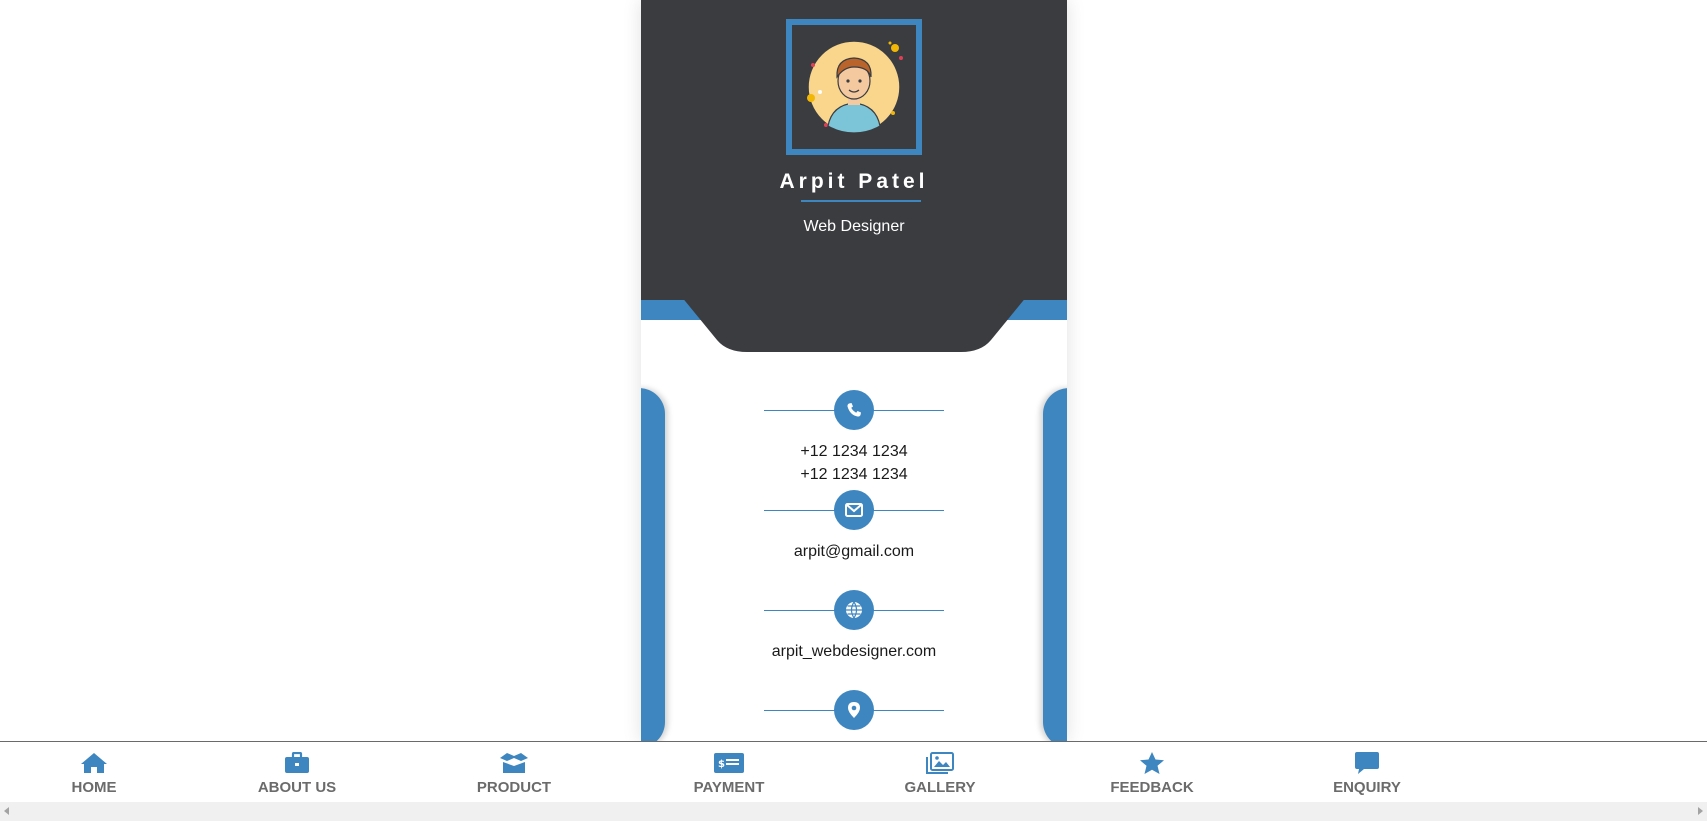  What do you see at coordinates (940, 763) in the screenshot?
I see `image-icon` at bounding box center [940, 763].